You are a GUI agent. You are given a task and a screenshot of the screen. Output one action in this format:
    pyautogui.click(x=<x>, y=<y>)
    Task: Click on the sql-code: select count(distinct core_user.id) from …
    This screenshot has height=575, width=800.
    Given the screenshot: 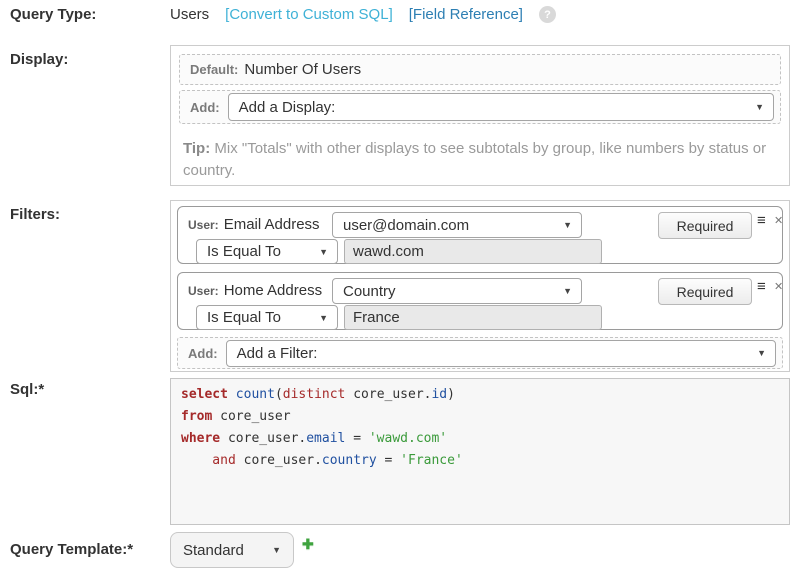 What is the action you would take?
    pyautogui.click(x=322, y=427)
    